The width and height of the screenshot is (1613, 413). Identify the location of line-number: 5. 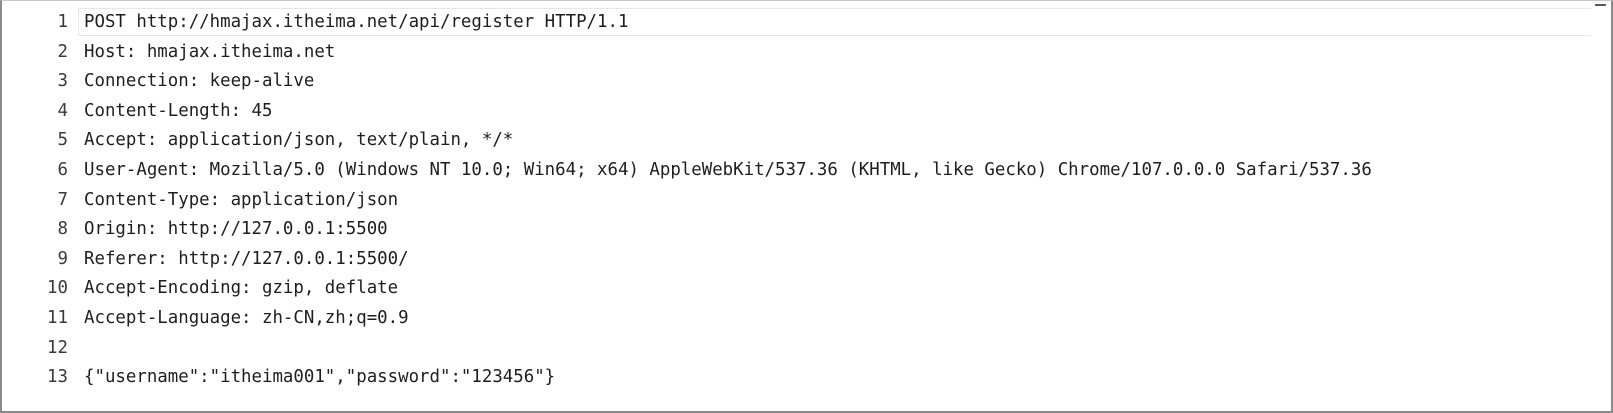
(62, 140).